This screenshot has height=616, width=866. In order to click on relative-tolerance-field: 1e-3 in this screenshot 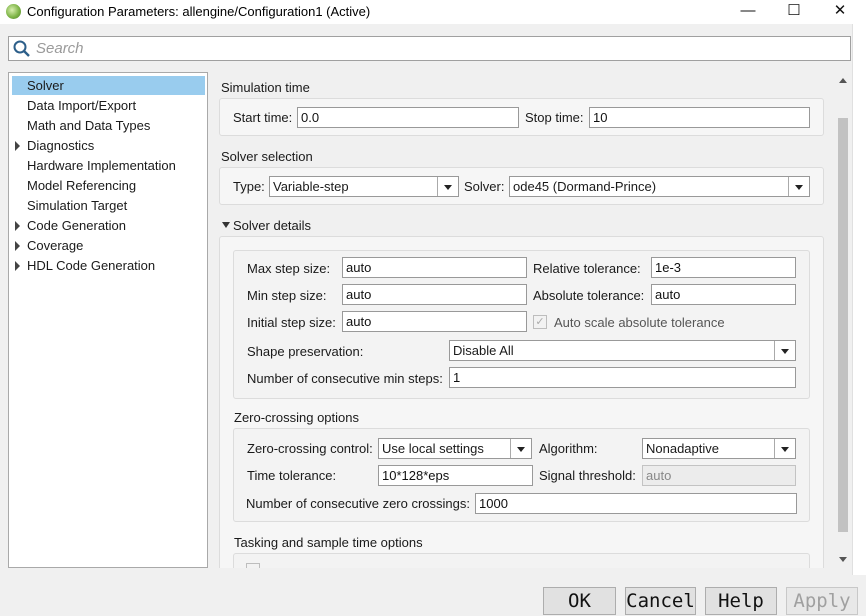, I will do `click(723, 267)`.